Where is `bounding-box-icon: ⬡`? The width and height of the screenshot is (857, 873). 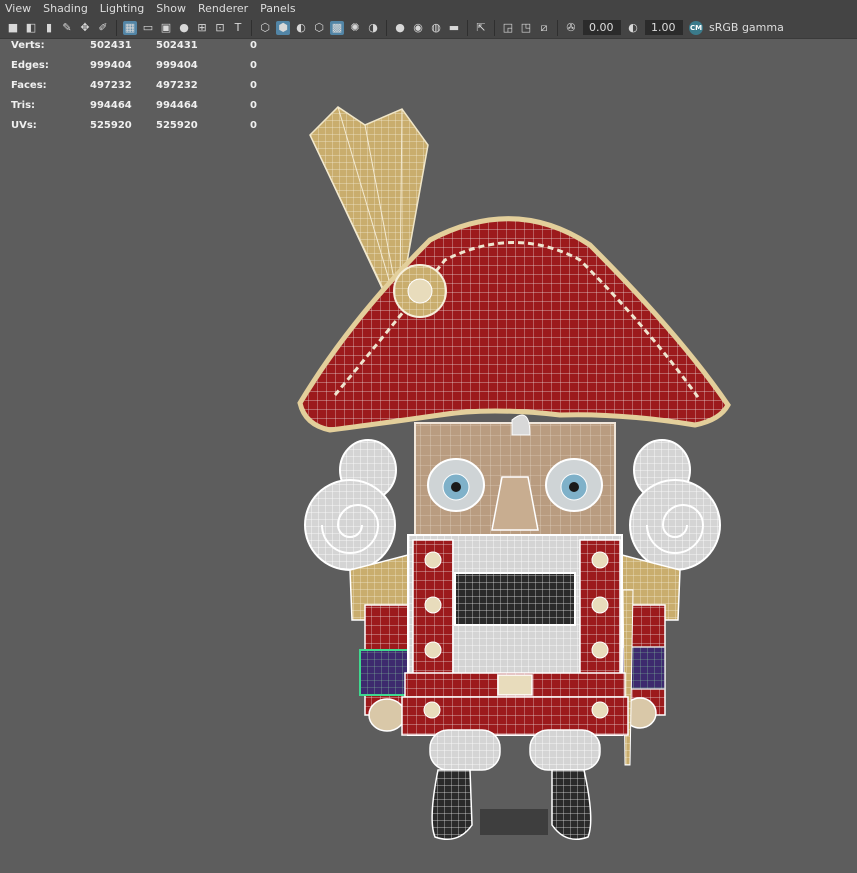
bounding-box-icon: ⬡ is located at coordinates (319, 28).